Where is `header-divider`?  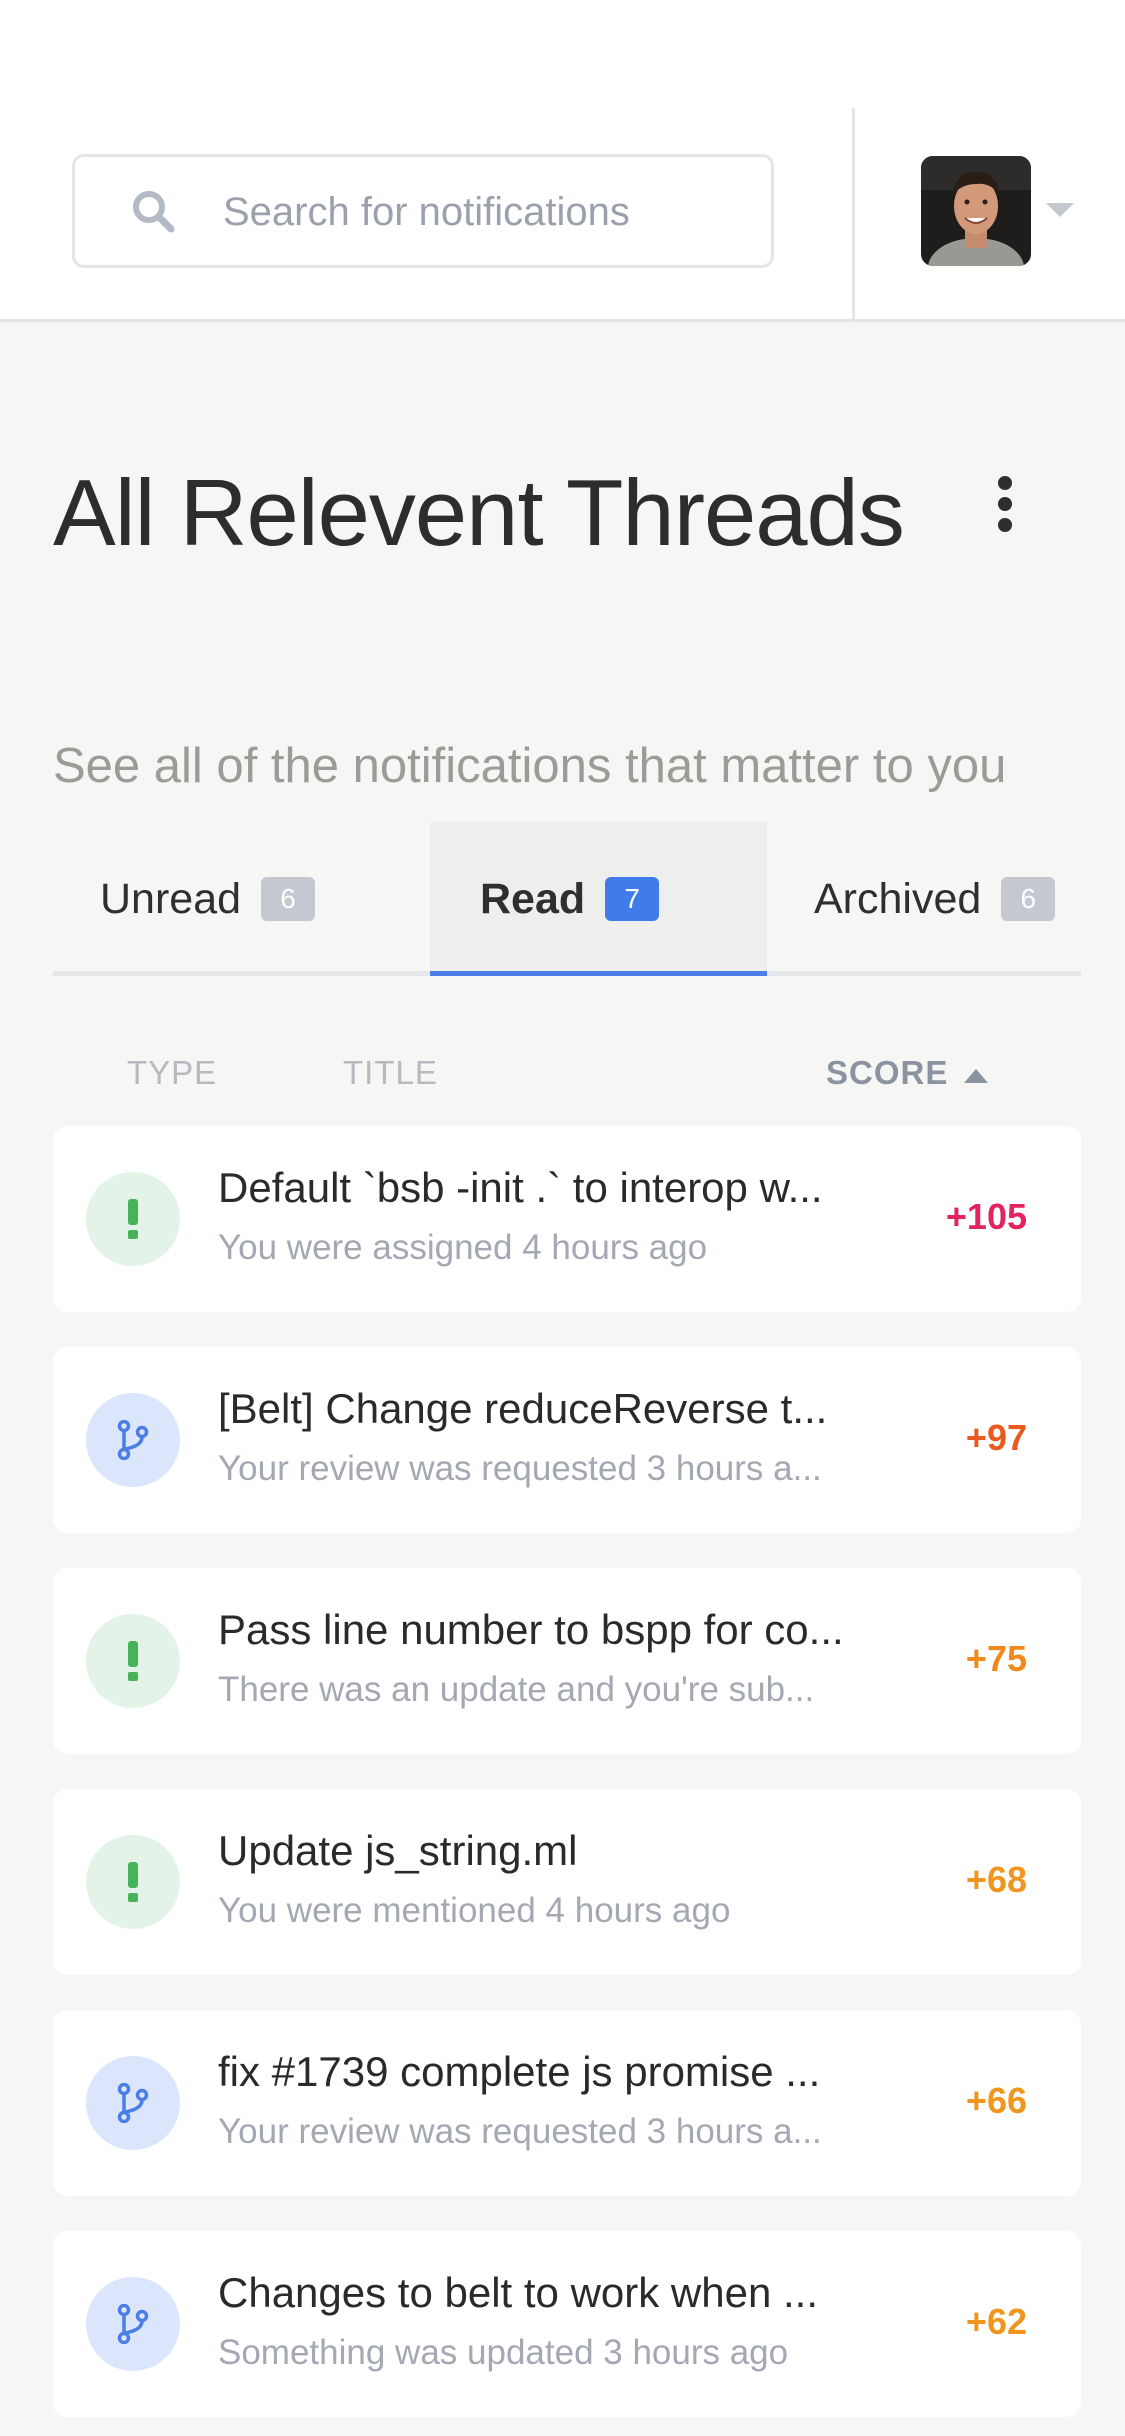
header-divider is located at coordinates (853, 215).